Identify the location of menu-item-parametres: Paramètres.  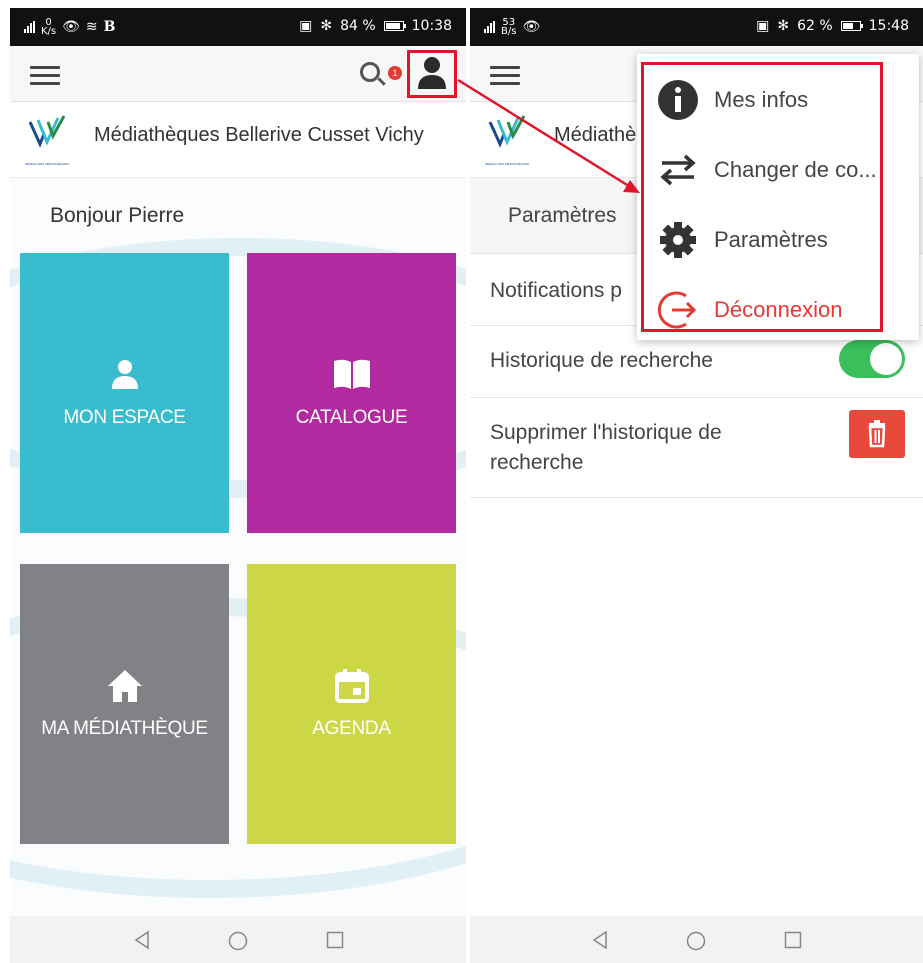
(762, 240).